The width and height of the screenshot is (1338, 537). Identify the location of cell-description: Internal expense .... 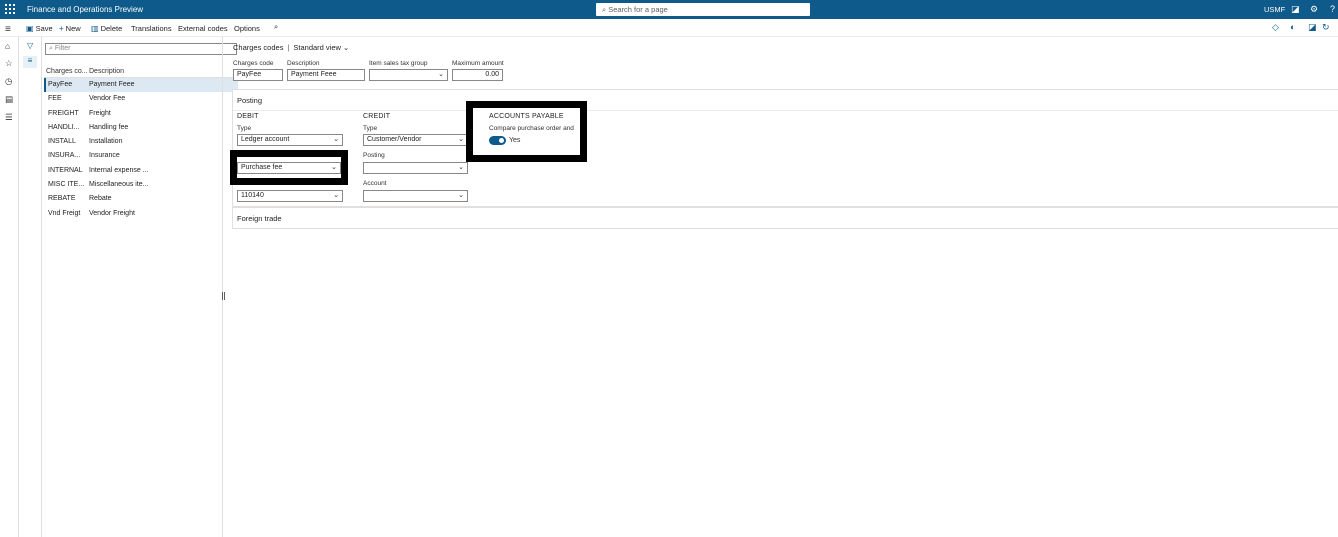
(119, 170).